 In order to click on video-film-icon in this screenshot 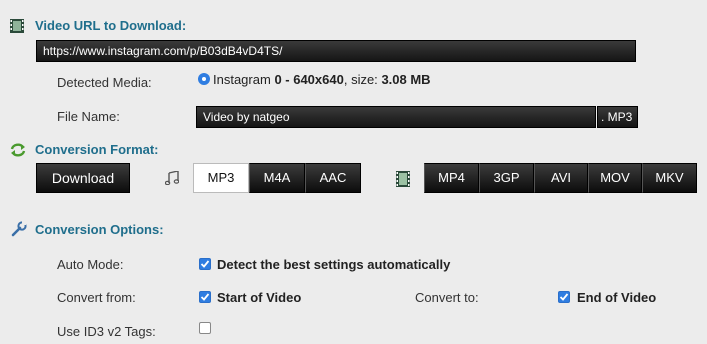, I will do `click(403, 181)`.